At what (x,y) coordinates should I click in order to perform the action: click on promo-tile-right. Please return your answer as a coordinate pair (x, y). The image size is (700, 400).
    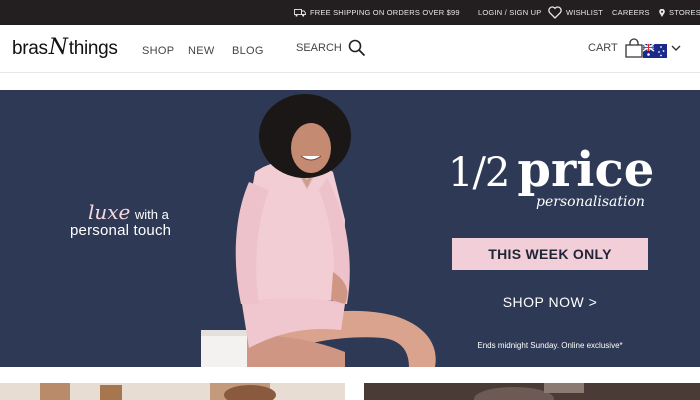
    Looking at the image, I should click on (532, 391).